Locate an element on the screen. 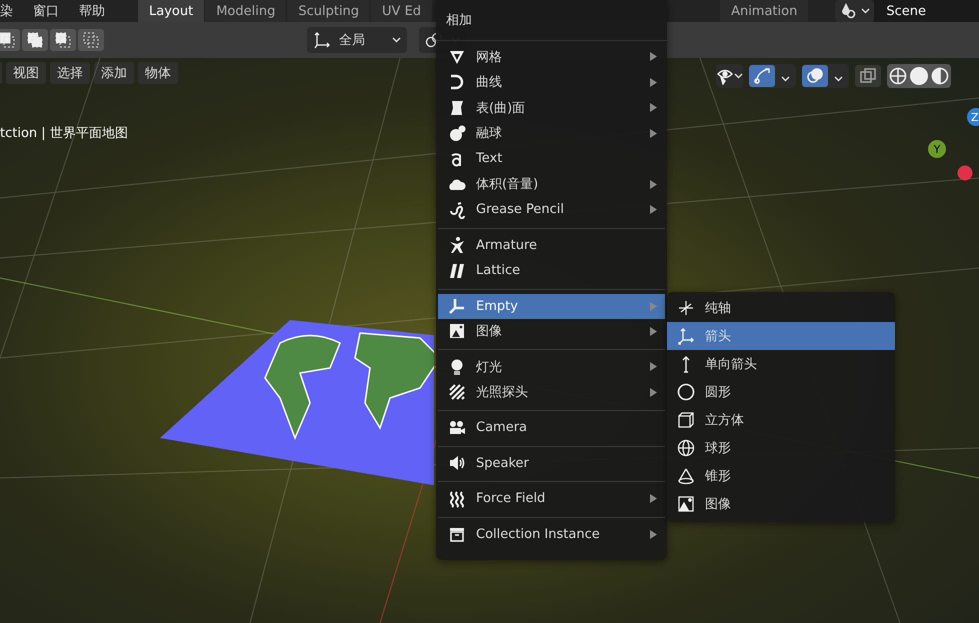 The image size is (979, 623). menu-item: 箭头 is located at coordinates (781, 336).